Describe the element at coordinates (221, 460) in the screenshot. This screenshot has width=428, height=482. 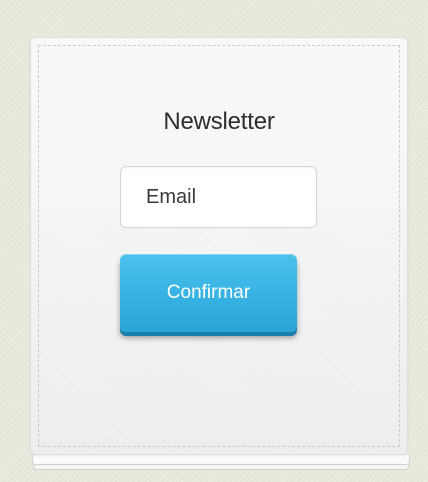
I see `panel-stack-edge` at that location.